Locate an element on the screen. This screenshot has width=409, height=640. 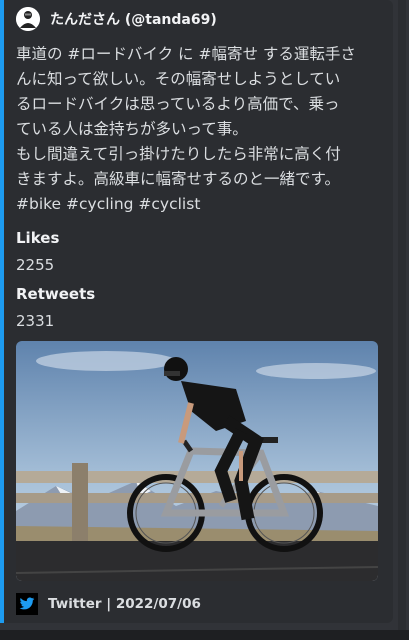
footer-text: Twitter | 2022/07/06 is located at coordinates (124, 604).